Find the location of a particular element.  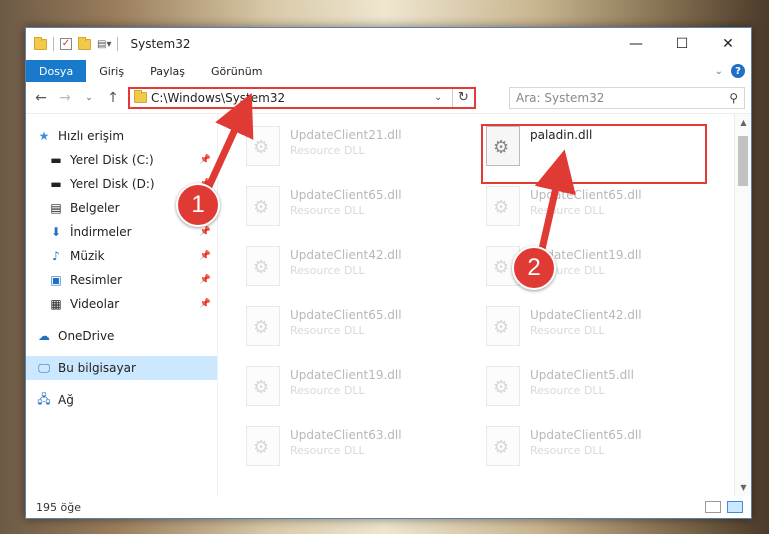

file-item: UpdateClient19.dll Resource DLL is located at coordinates (346, 389).